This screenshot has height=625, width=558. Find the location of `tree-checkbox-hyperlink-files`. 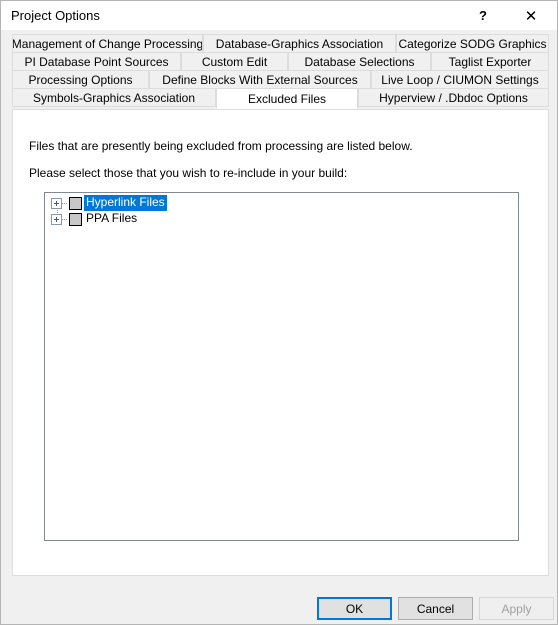

tree-checkbox-hyperlink-files is located at coordinates (75, 203).